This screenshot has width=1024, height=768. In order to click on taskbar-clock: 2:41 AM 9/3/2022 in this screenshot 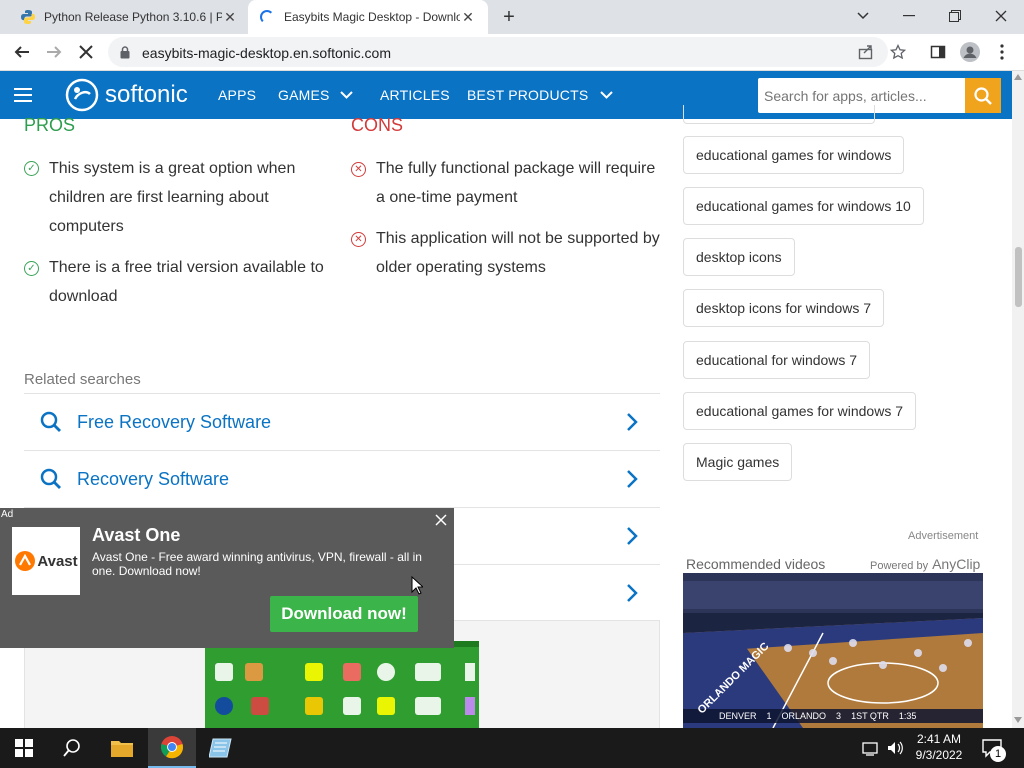, I will do `click(939, 747)`.